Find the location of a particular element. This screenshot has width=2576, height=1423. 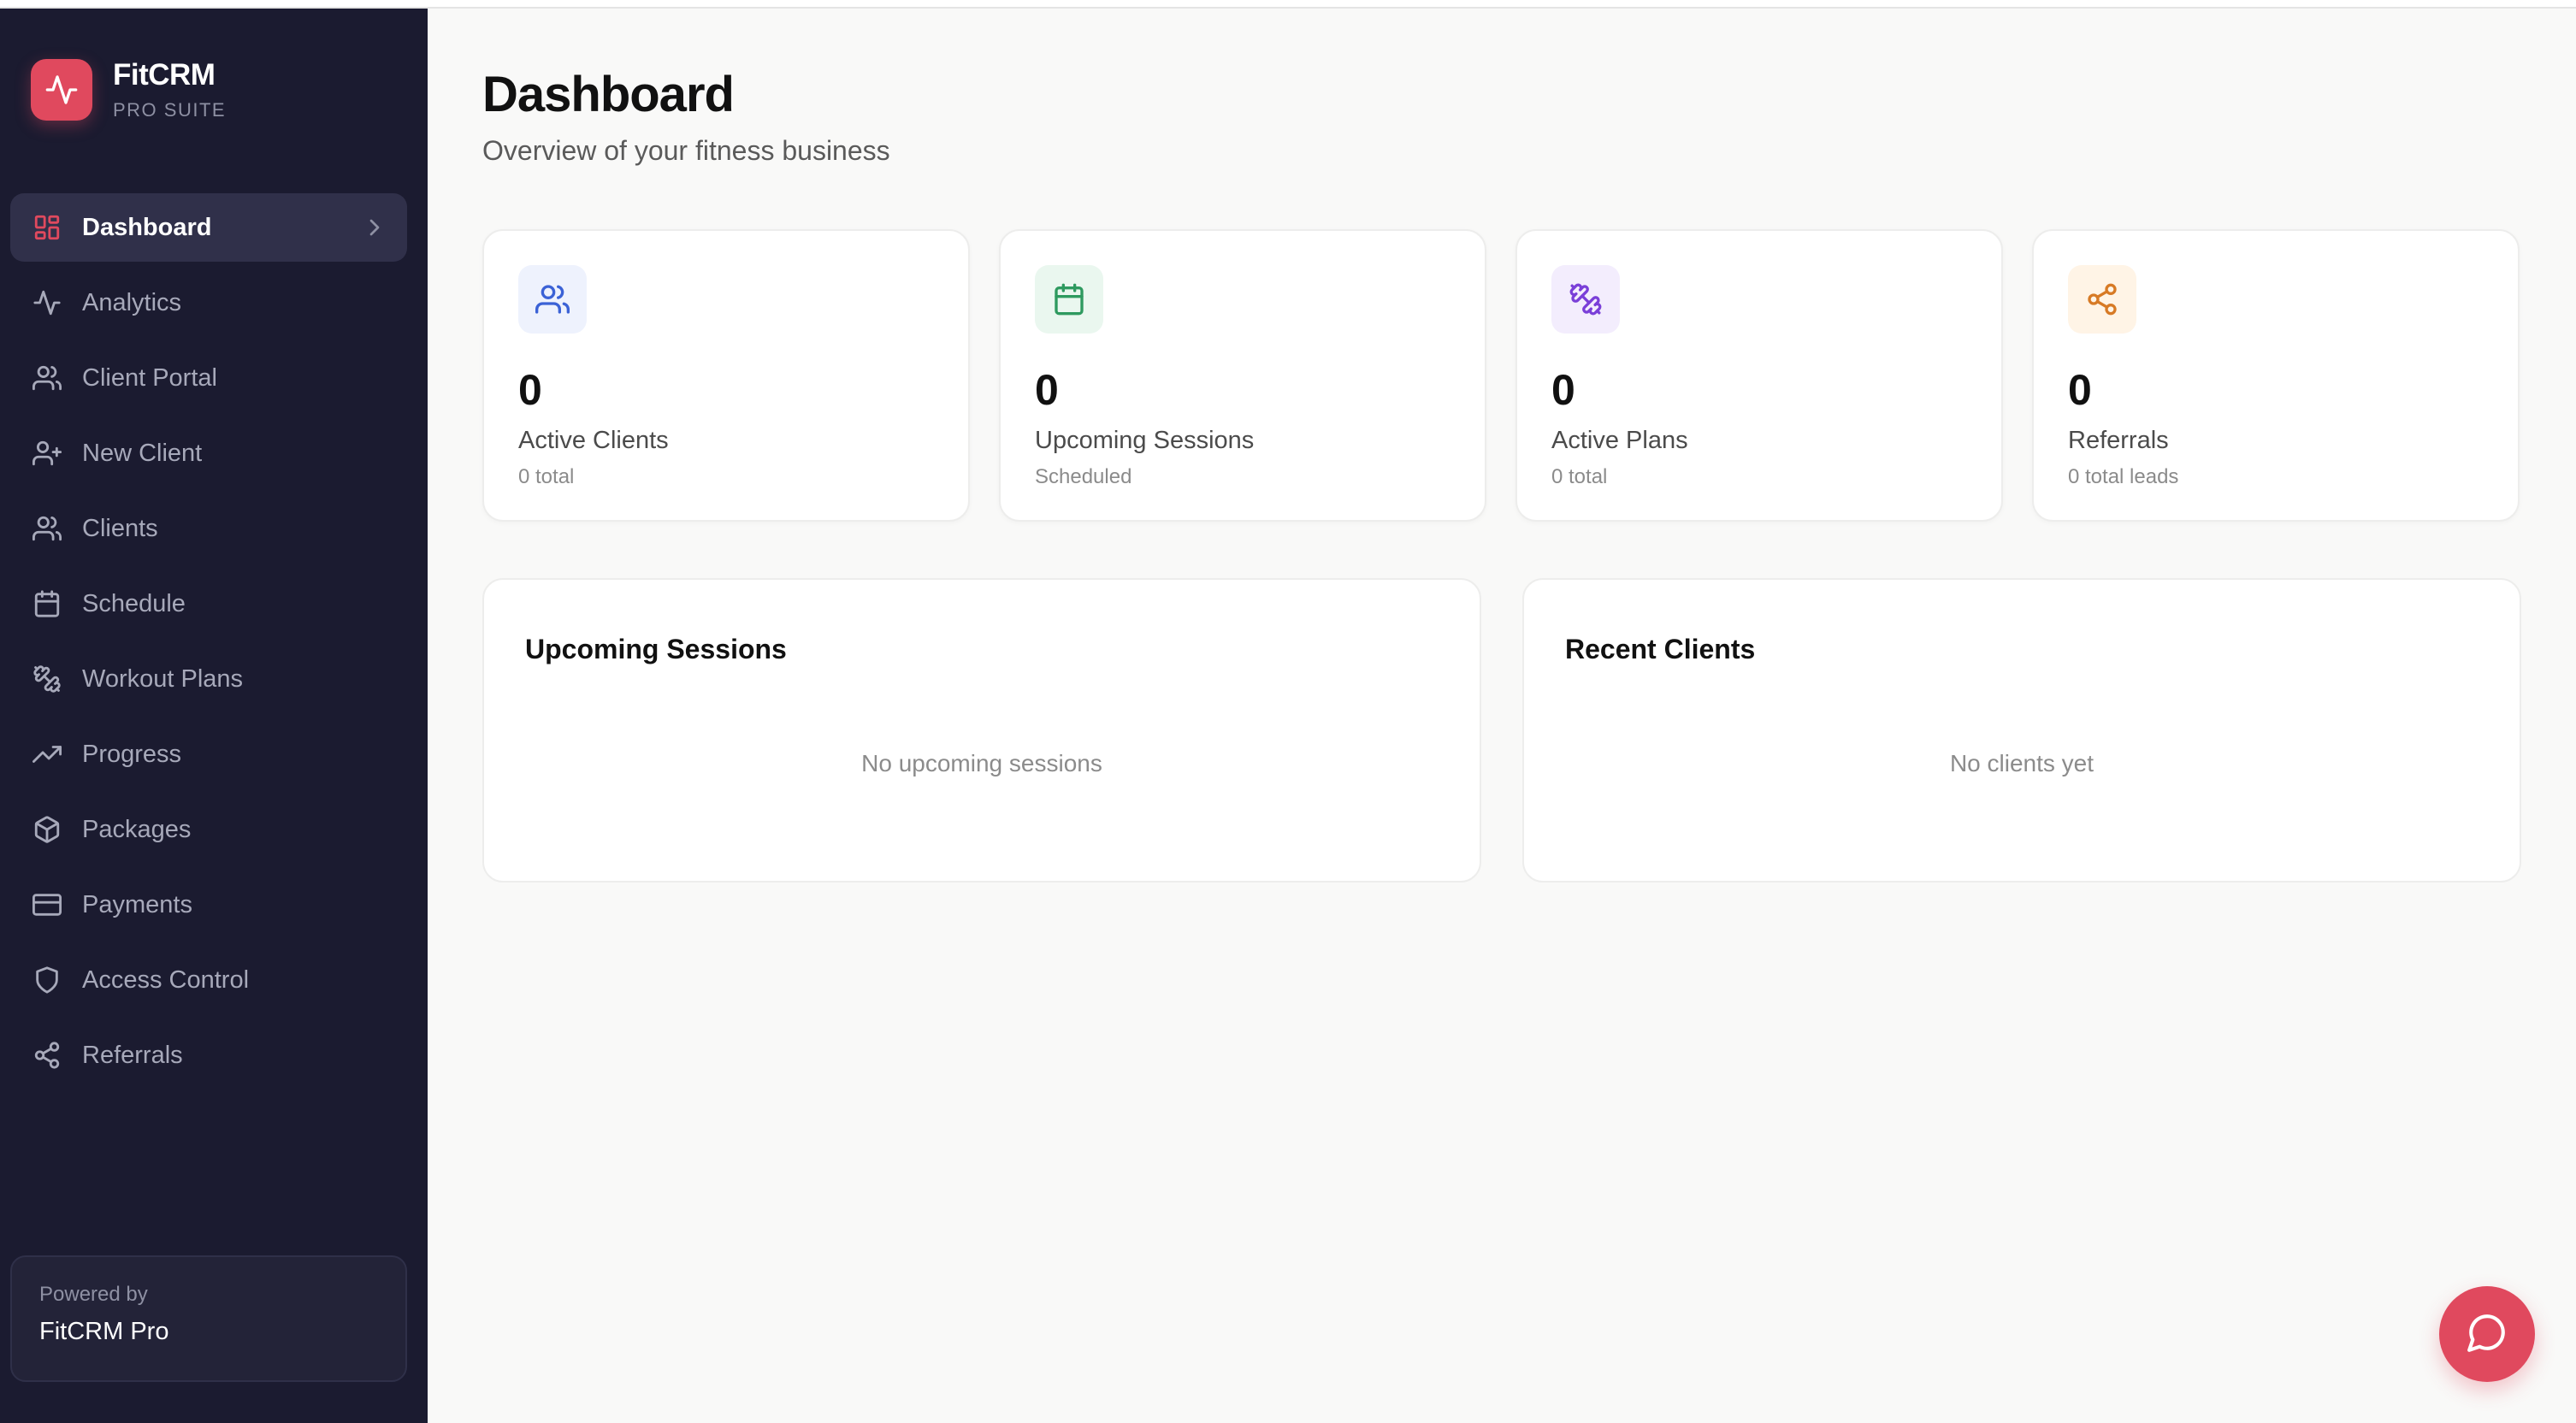

panel-title: Upcoming Sessions is located at coordinates (656, 649).